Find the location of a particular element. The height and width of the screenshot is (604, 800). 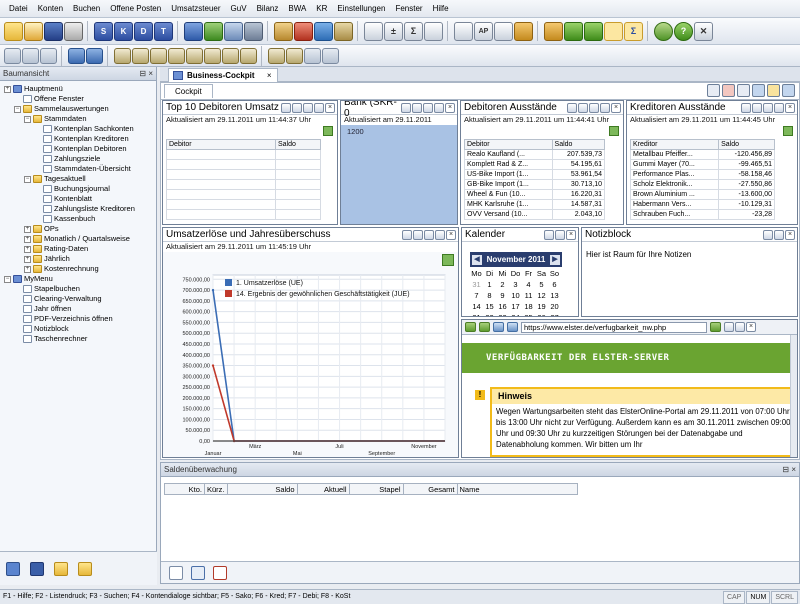

zoom-icon is located at coordinates (48, 55).